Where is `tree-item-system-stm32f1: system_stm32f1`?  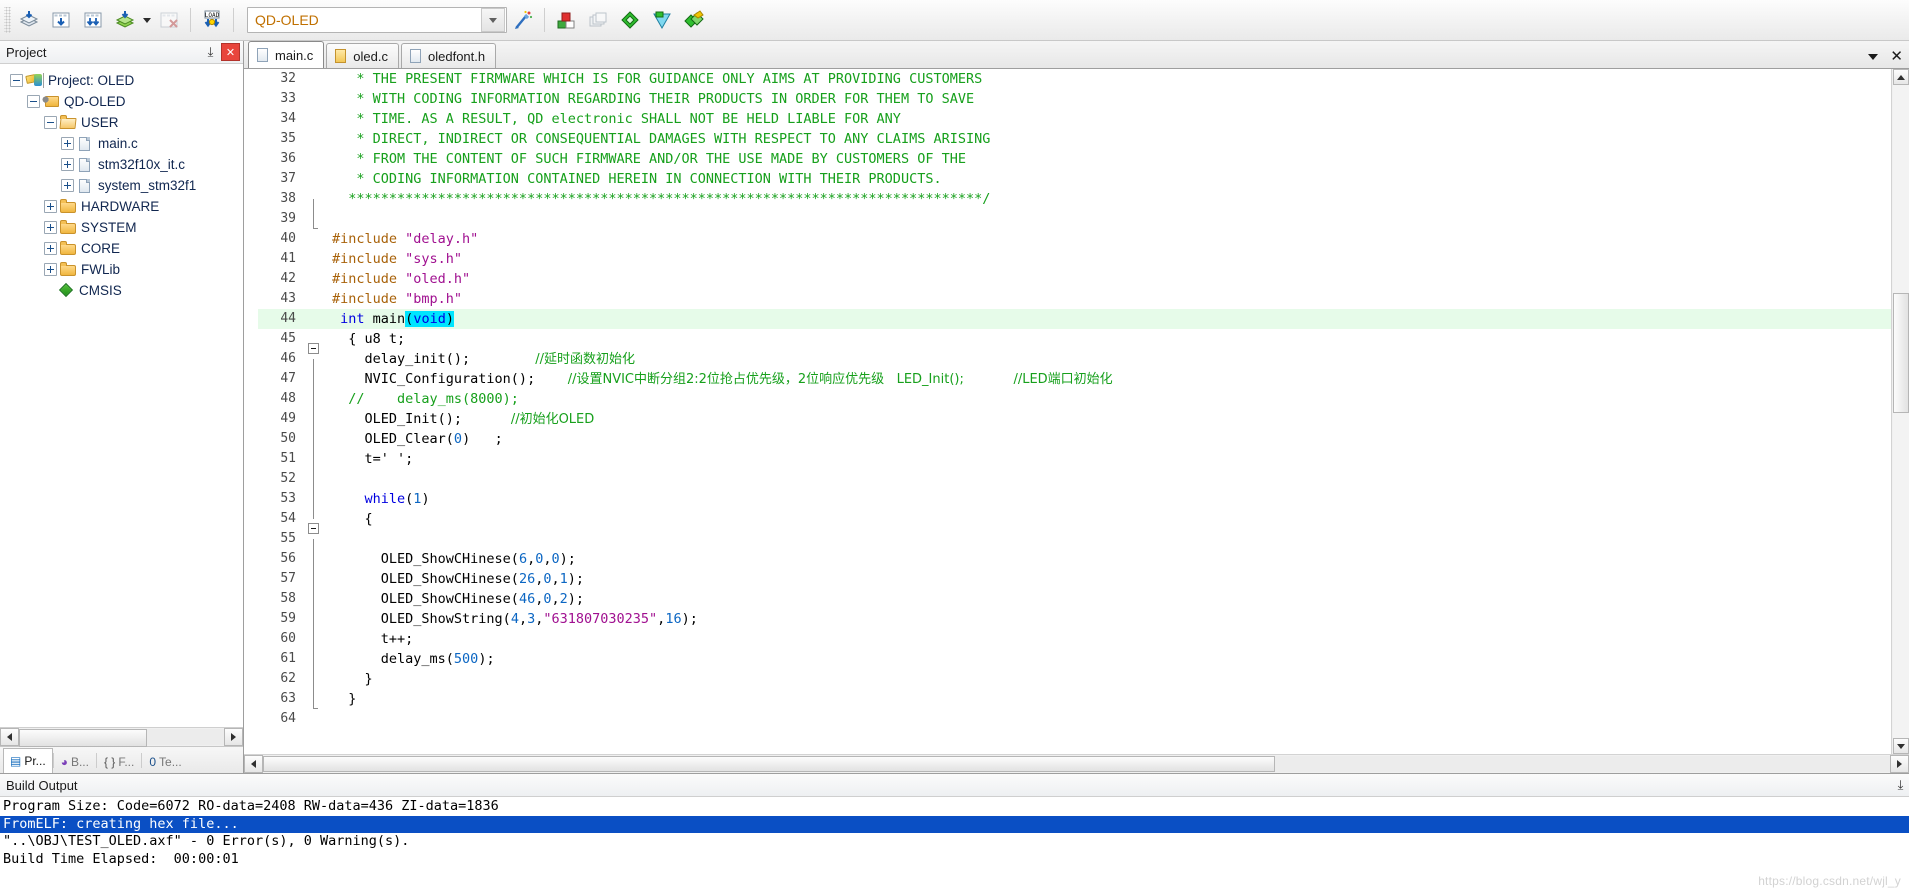
tree-item-system-stm32f1: system_stm32f1 is located at coordinates (121, 185).